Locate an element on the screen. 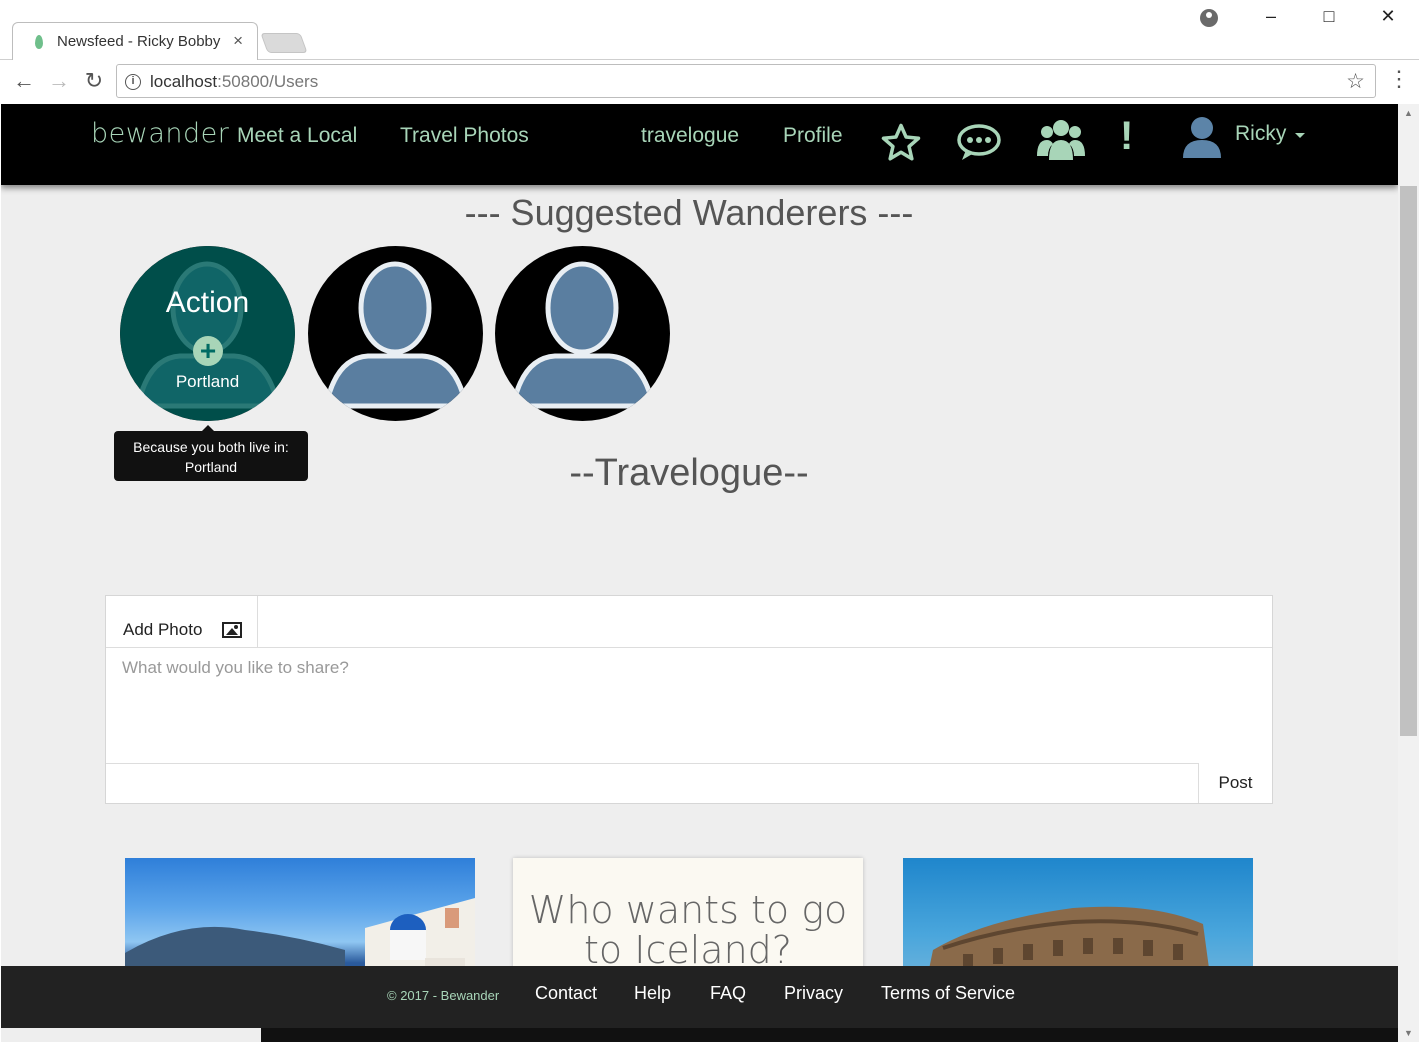 This screenshot has height=1042, width=1419. nav-travel-photos: Travel Photos is located at coordinates (464, 136).